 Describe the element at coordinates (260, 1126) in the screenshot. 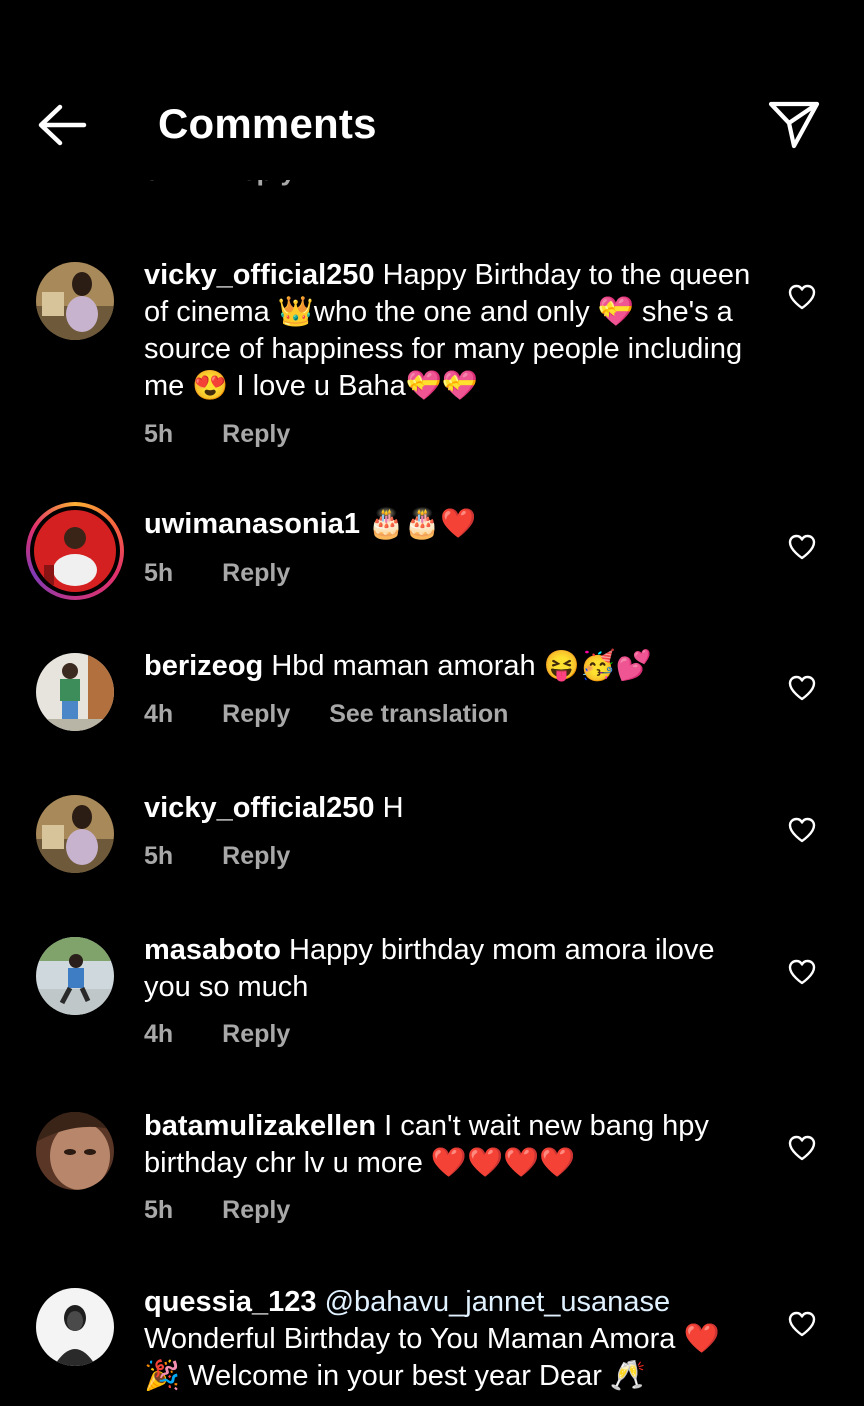

I see `comment-username: batamulizakellen` at that location.